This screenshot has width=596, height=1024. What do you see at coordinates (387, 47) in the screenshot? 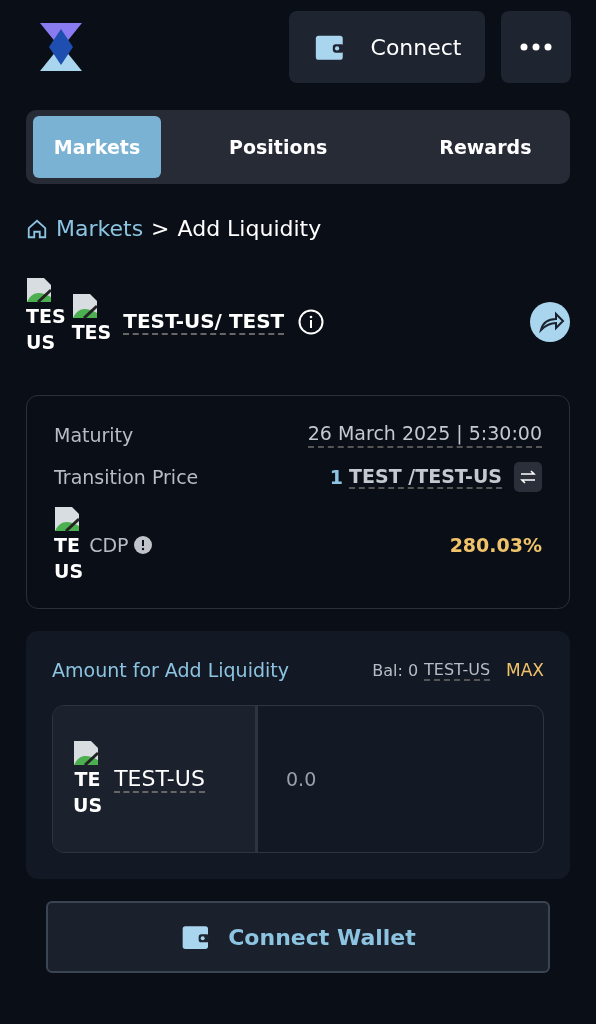
I see `connect-button: Connect` at bounding box center [387, 47].